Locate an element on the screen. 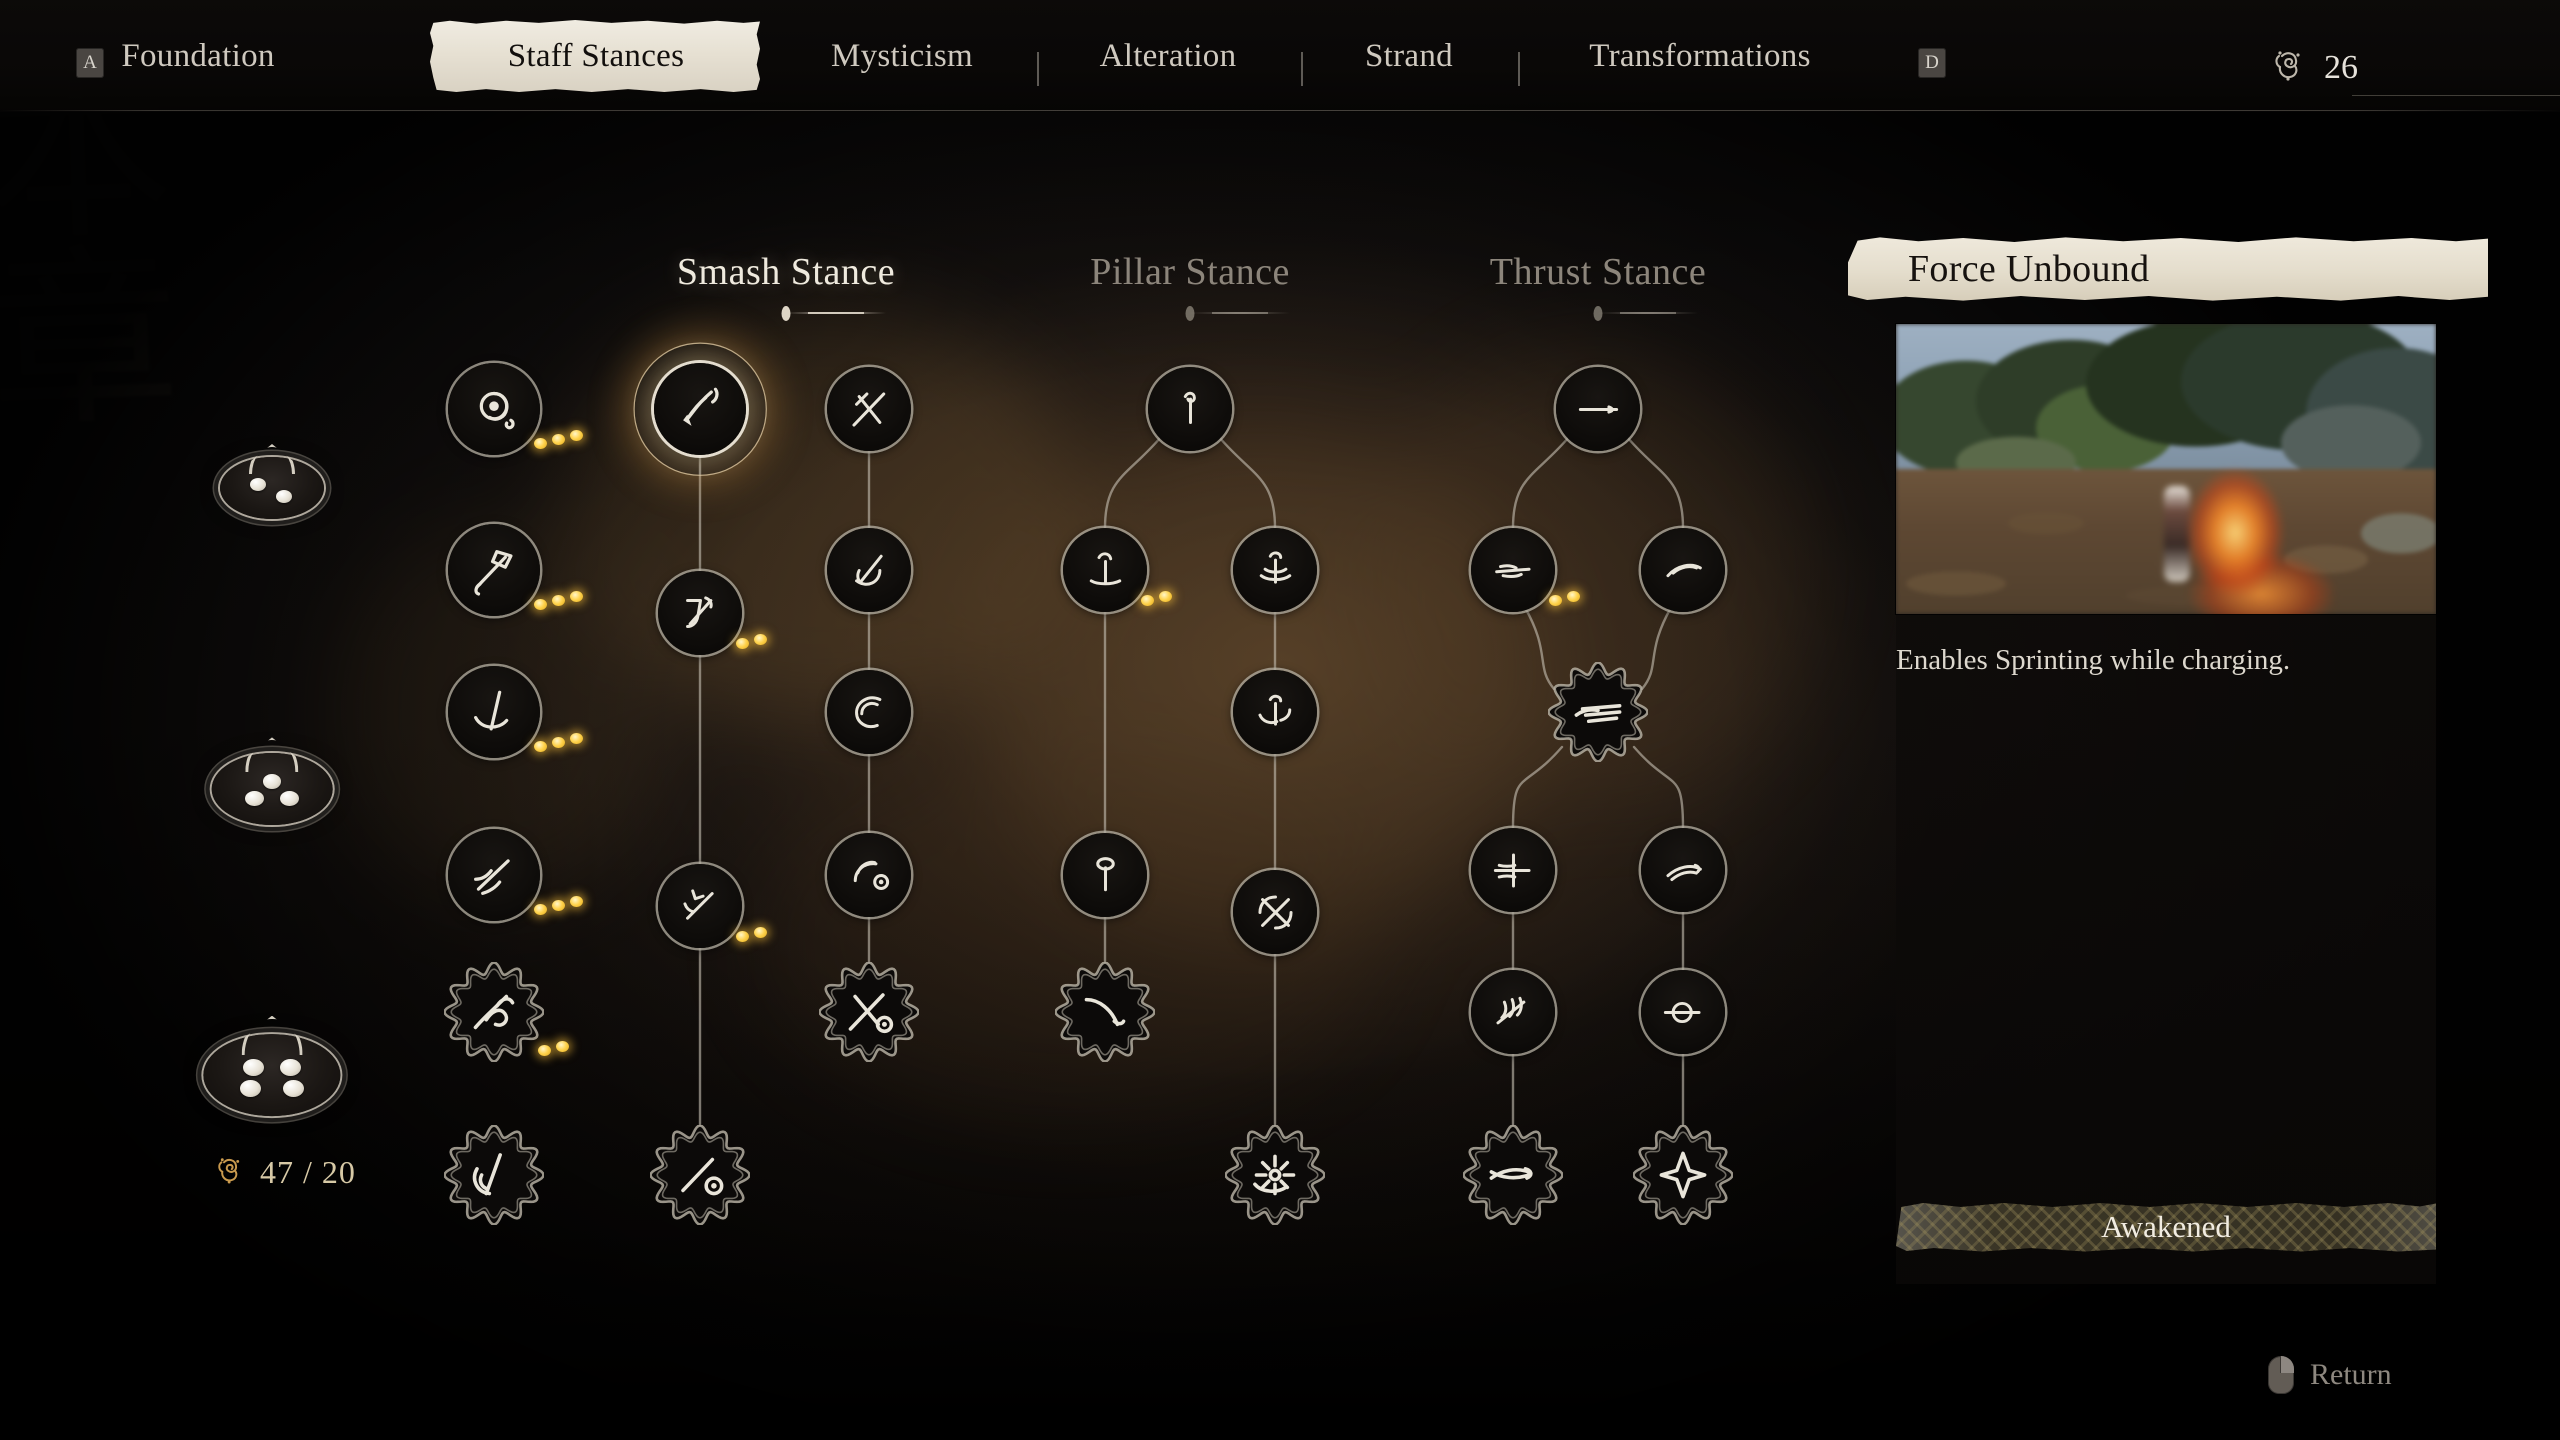 The image size is (2560, 1440). thrust-line-icon is located at coordinates (1598, 409).